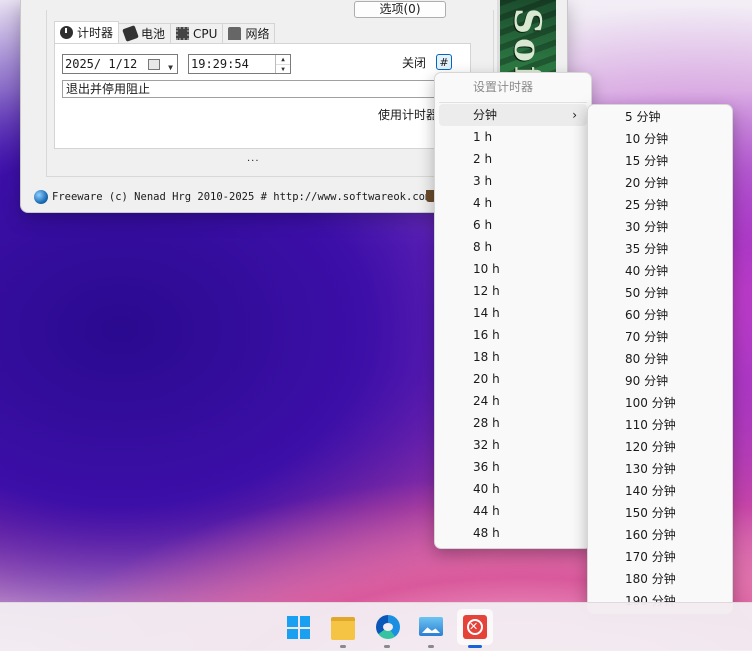 This screenshot has height=651, width=752. What do you see at coordinates (283, 69) in the screenshot?
I see `spin-down-icon: ▼` at bounding box center [283, 69].